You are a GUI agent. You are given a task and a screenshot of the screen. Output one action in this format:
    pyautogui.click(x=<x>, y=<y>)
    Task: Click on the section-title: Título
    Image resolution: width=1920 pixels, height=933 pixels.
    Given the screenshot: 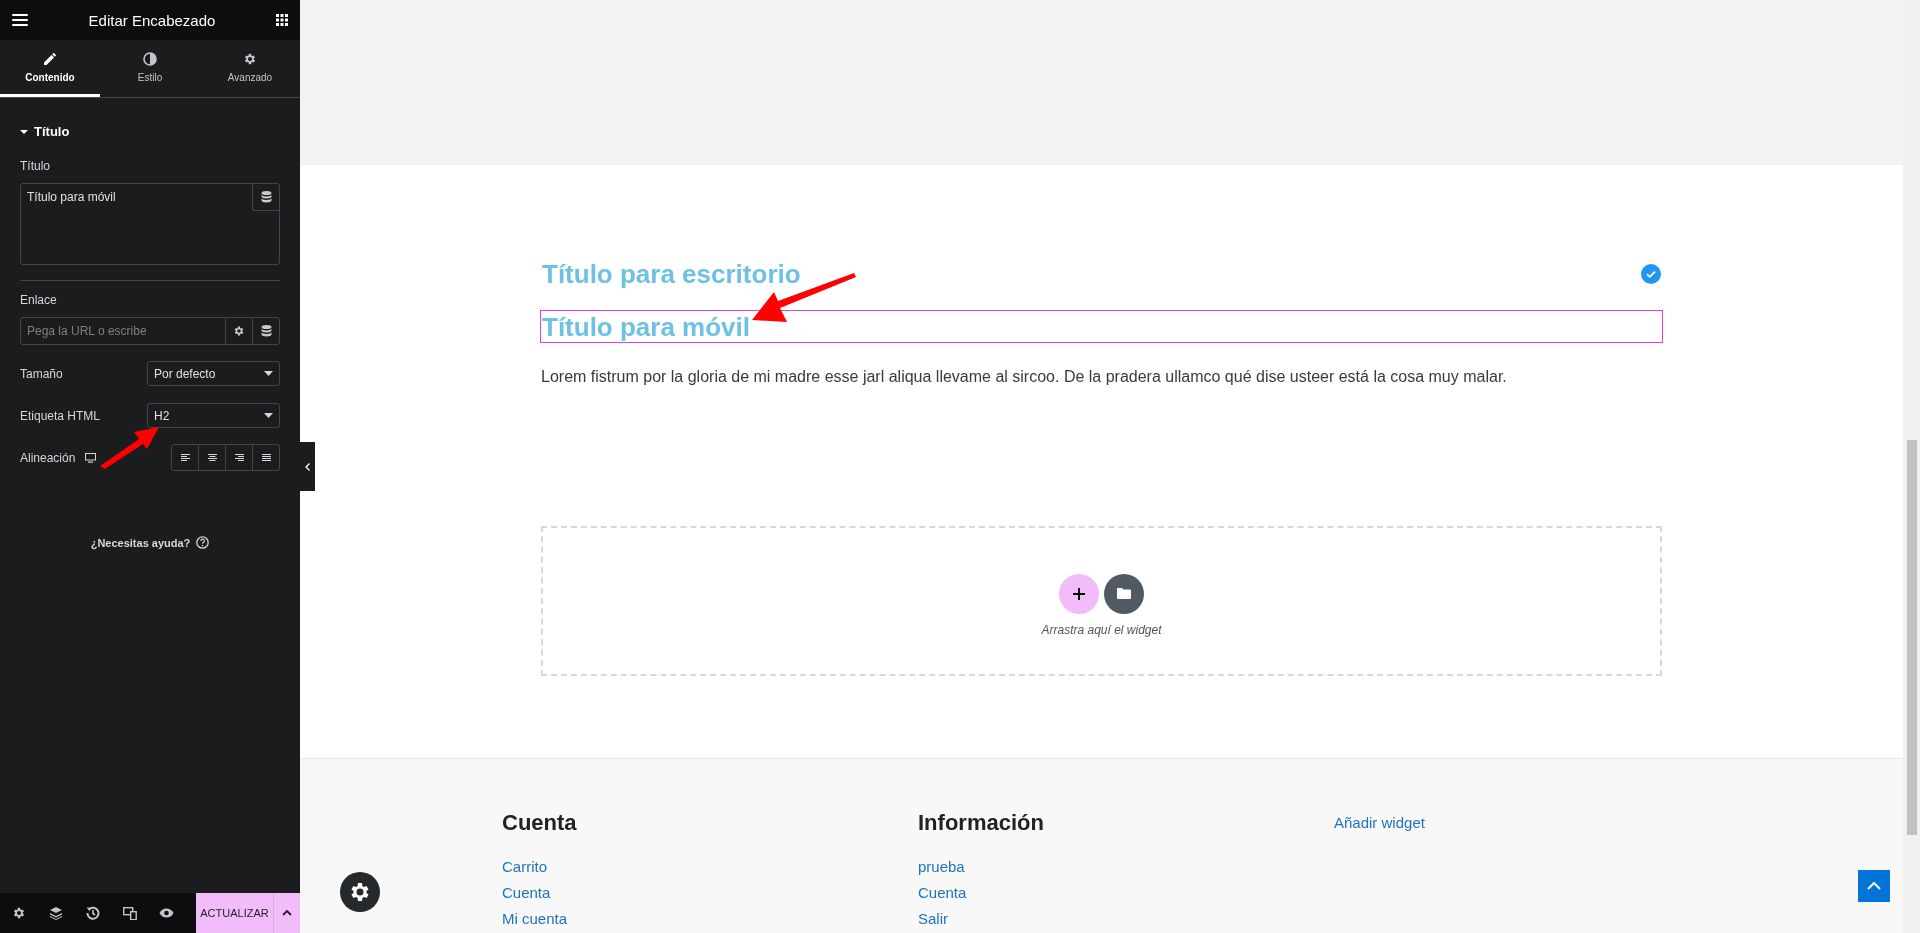 What is the action you would take?
    pyautogui.click(x=52, y=131)
    